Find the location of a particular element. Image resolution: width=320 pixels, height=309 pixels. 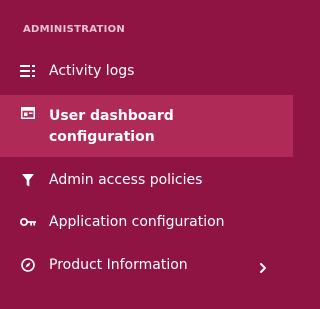

sidebar-item-label: Application configuration is located at coordinates (137, 222).